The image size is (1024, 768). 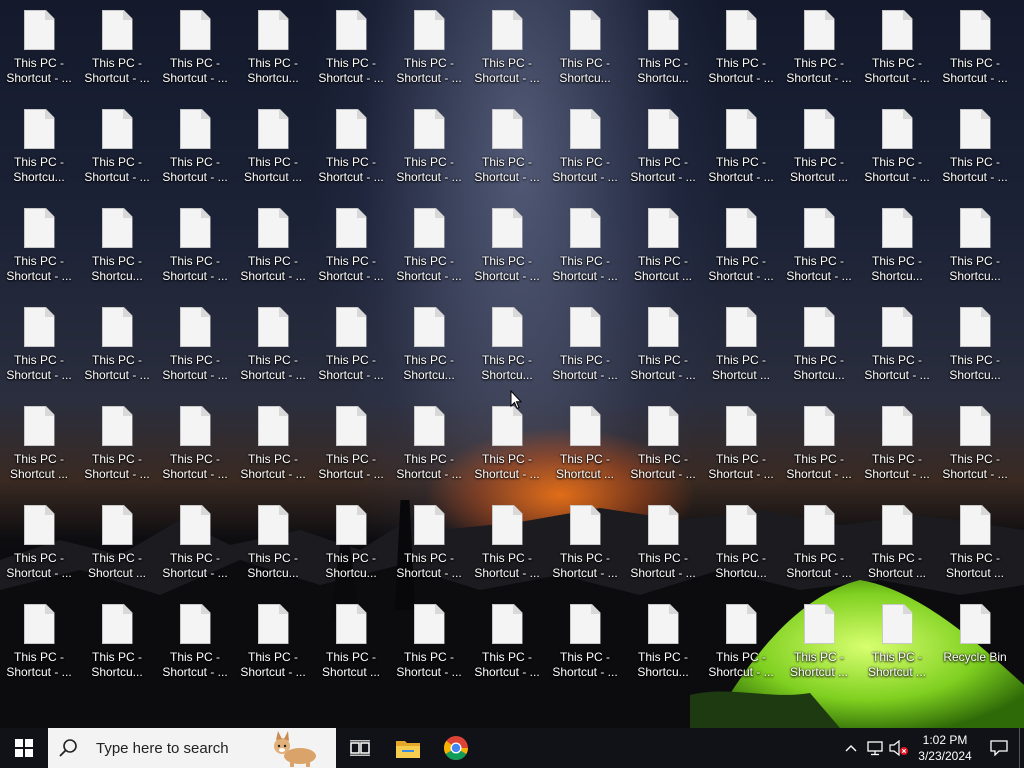 I want to click on show-hidden-icons-button, so click(x=851, y=748).